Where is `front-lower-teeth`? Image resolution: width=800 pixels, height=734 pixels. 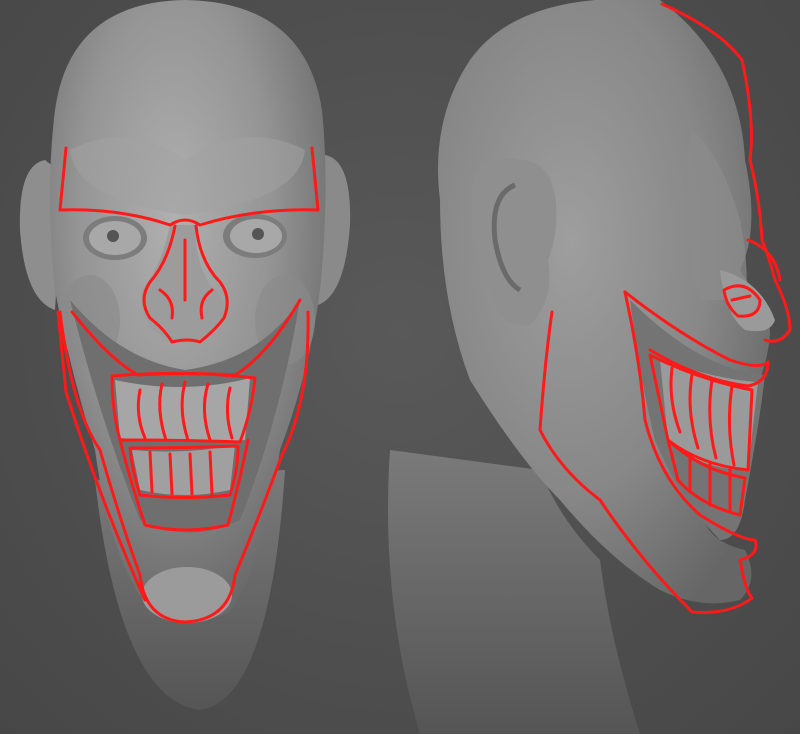
front-lower-teeth is located at coordinates (183, 470).